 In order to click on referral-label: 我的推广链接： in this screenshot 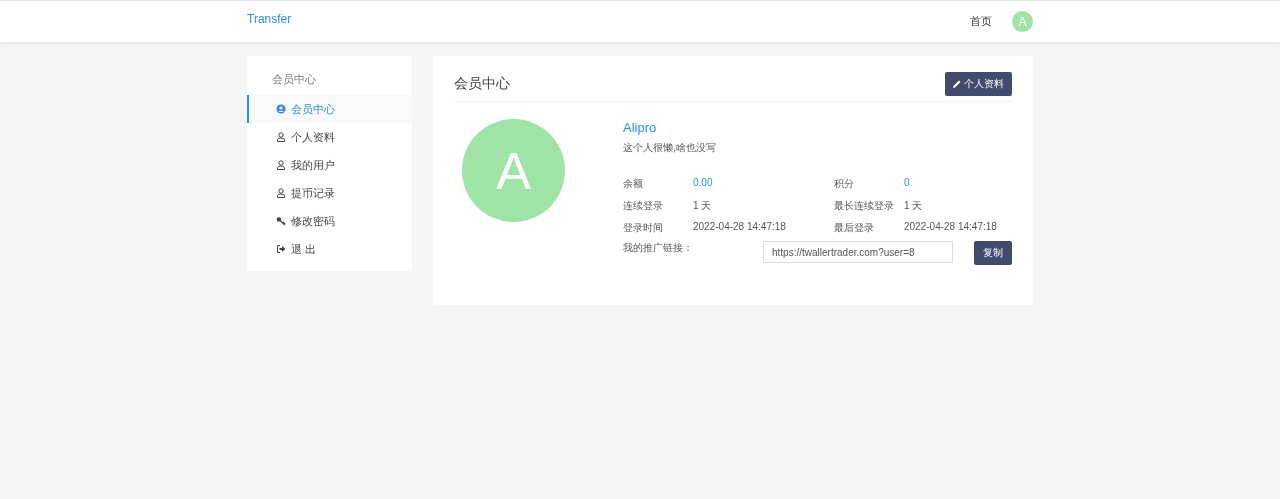, I will do `click(658, 248)`.